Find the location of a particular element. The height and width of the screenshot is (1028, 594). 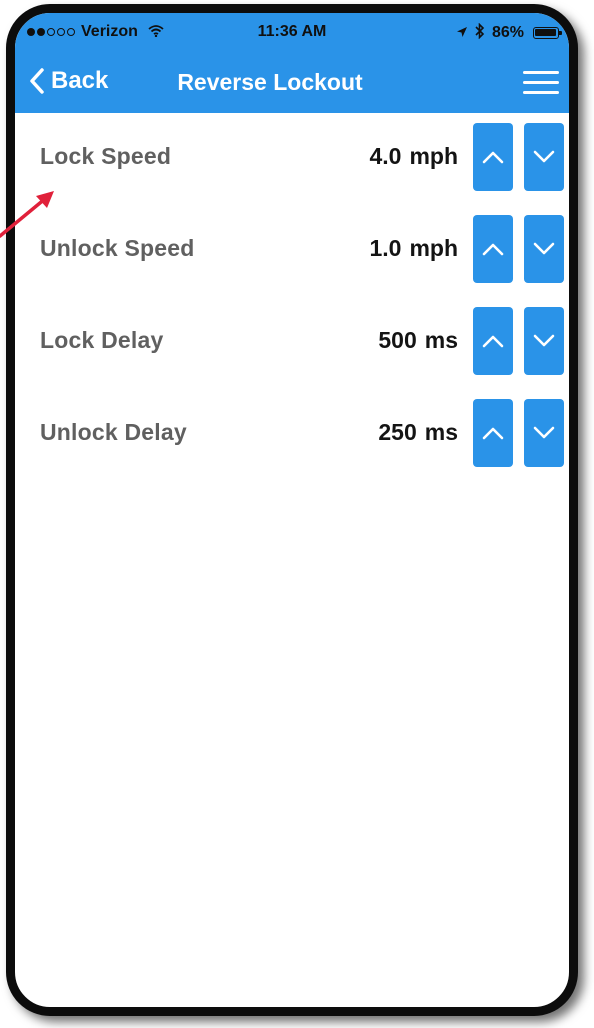

setting-label: Lock Speed is located at coordinates (106, 156).